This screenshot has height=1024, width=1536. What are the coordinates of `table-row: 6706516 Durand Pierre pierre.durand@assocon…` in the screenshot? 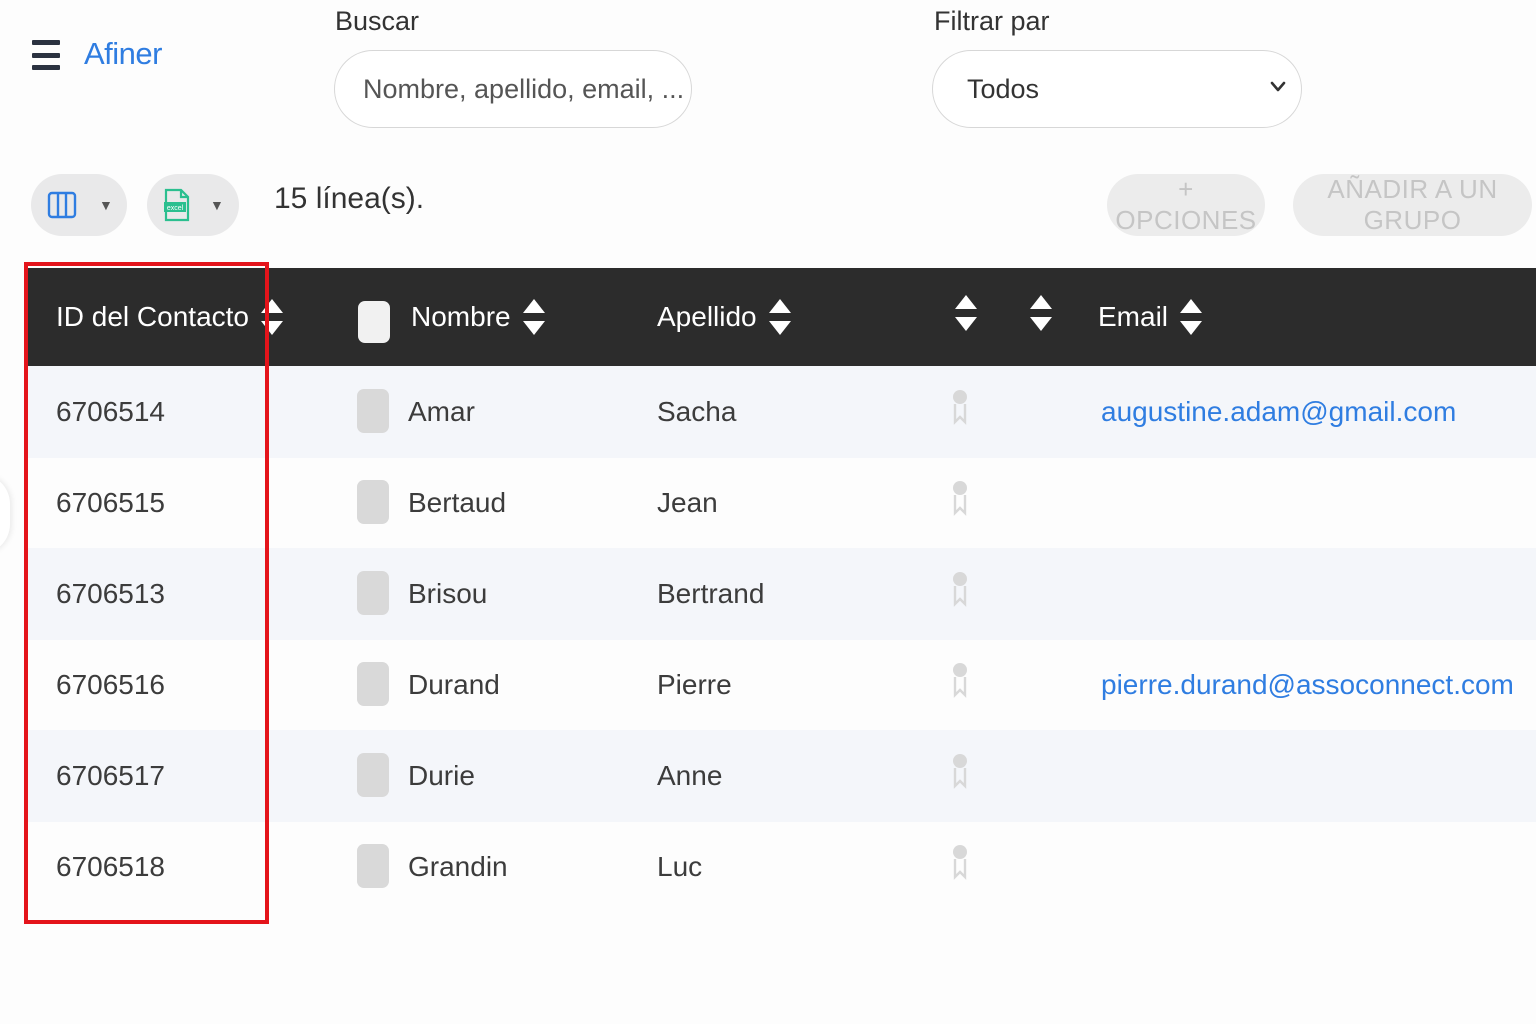 It's located at (782, 685).